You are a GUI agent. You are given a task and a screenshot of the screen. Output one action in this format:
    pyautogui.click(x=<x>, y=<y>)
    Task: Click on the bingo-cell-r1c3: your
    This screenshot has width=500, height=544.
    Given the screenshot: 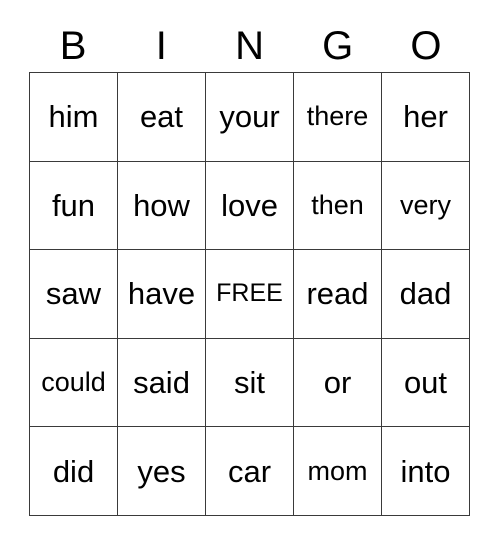 What is the action you would take?
    pyautogui.click(x=250, y=117)
    